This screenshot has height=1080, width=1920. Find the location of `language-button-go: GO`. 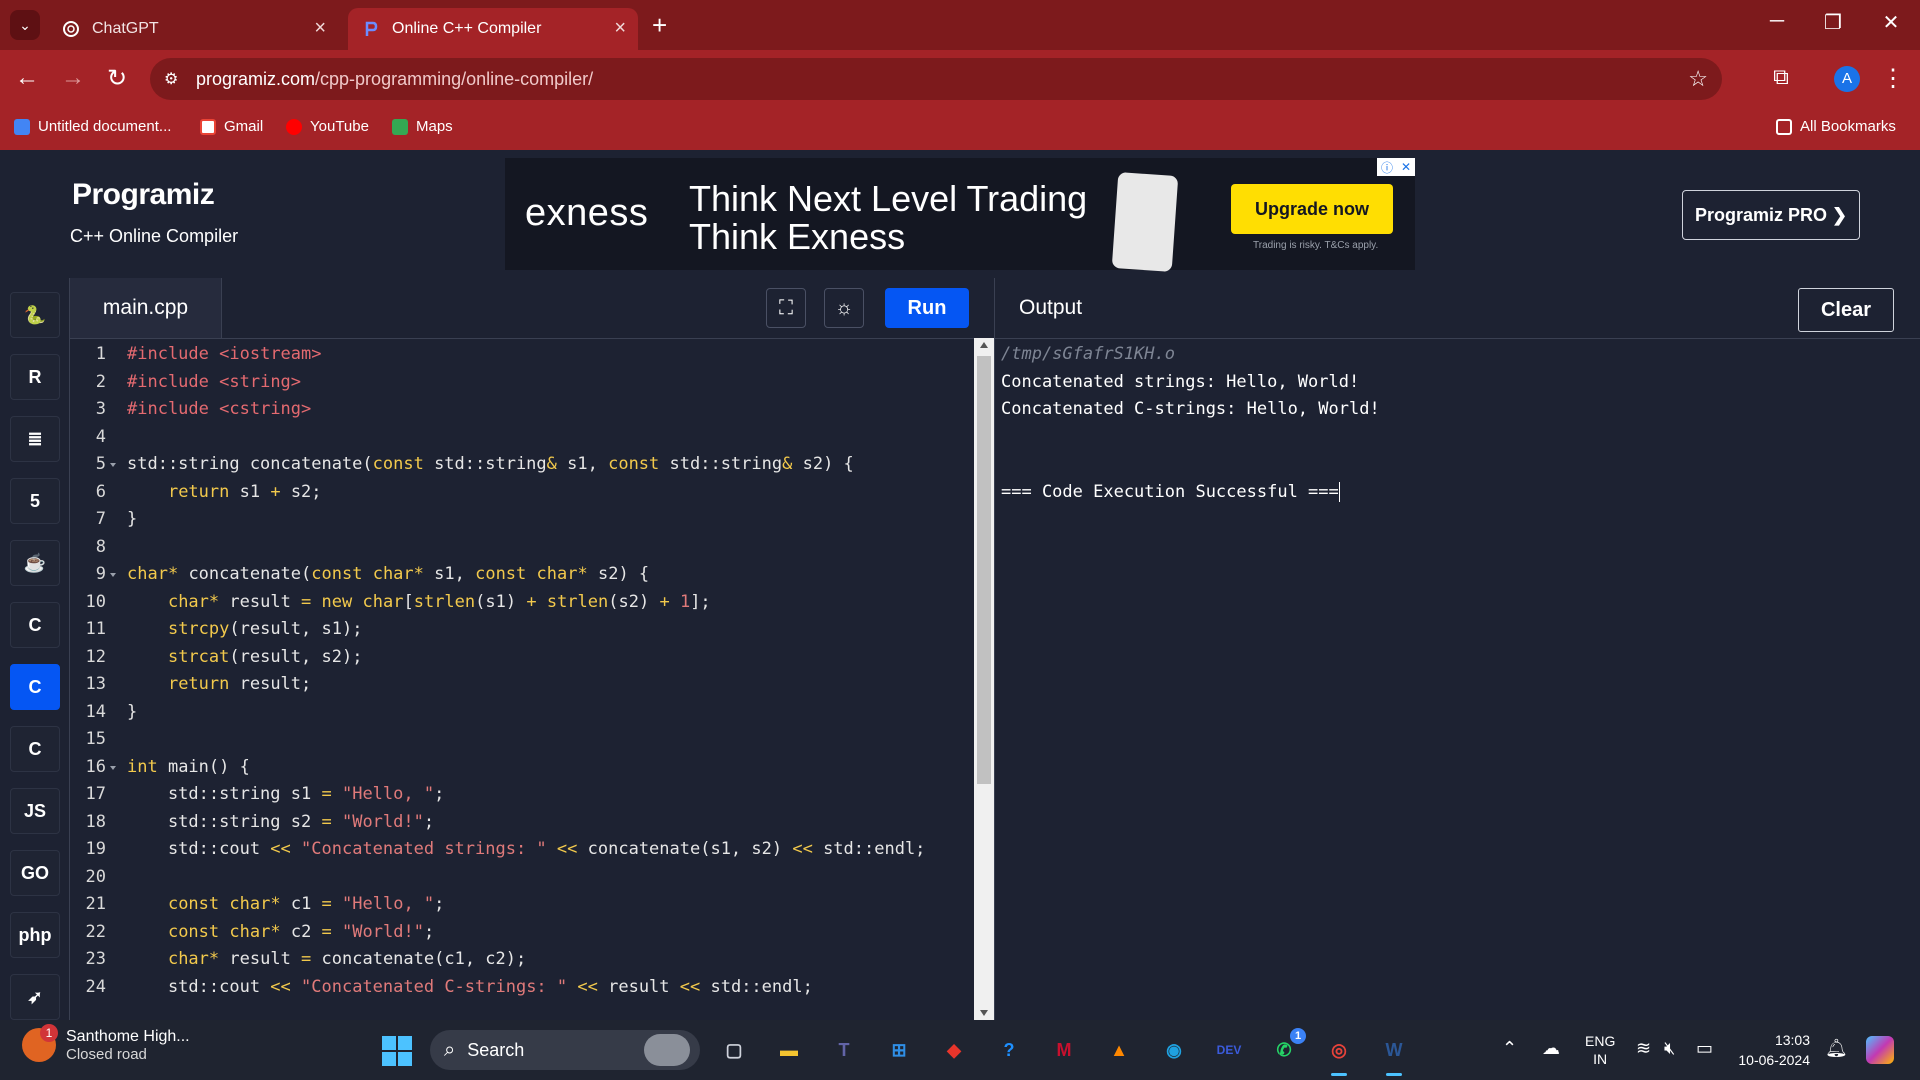

language-button-go: GO is located at coordinates (35, 873).